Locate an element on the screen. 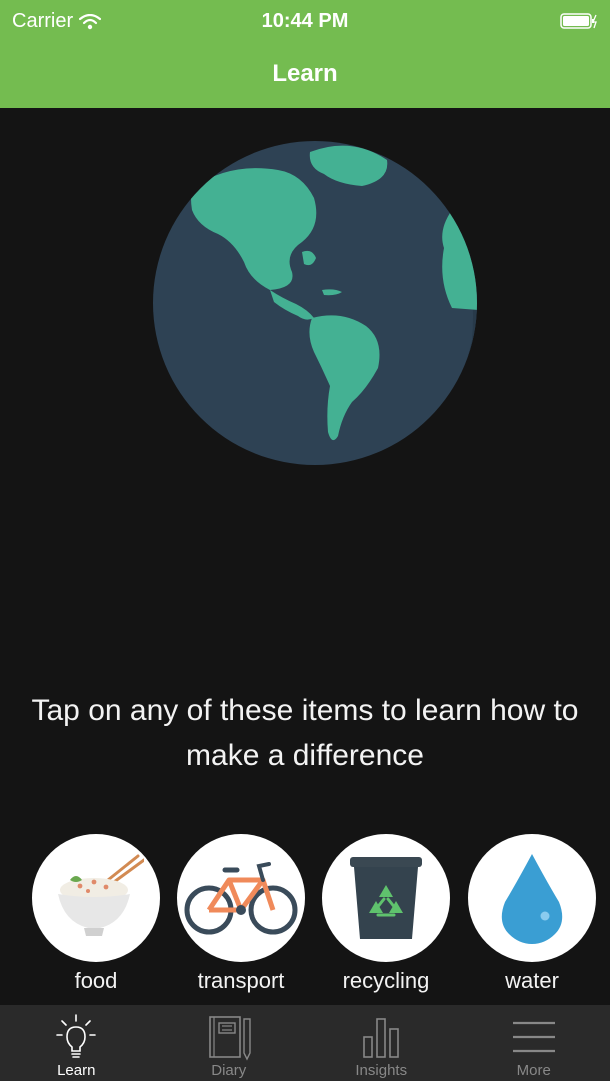 This screenshot has width=610, height=1081. tab-learn: Learn is located at coordinates (76, 1043).